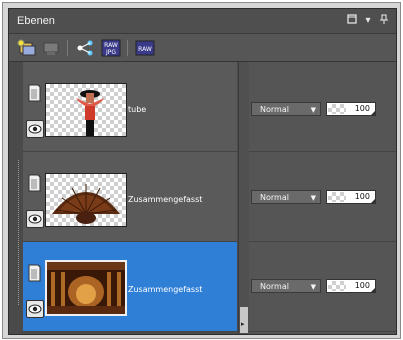 This screenshot has width=403, height=340. What do you see at coordinates (85, 48) in the screenshot?
I see `share-icon` at bounding box center [85, 48].